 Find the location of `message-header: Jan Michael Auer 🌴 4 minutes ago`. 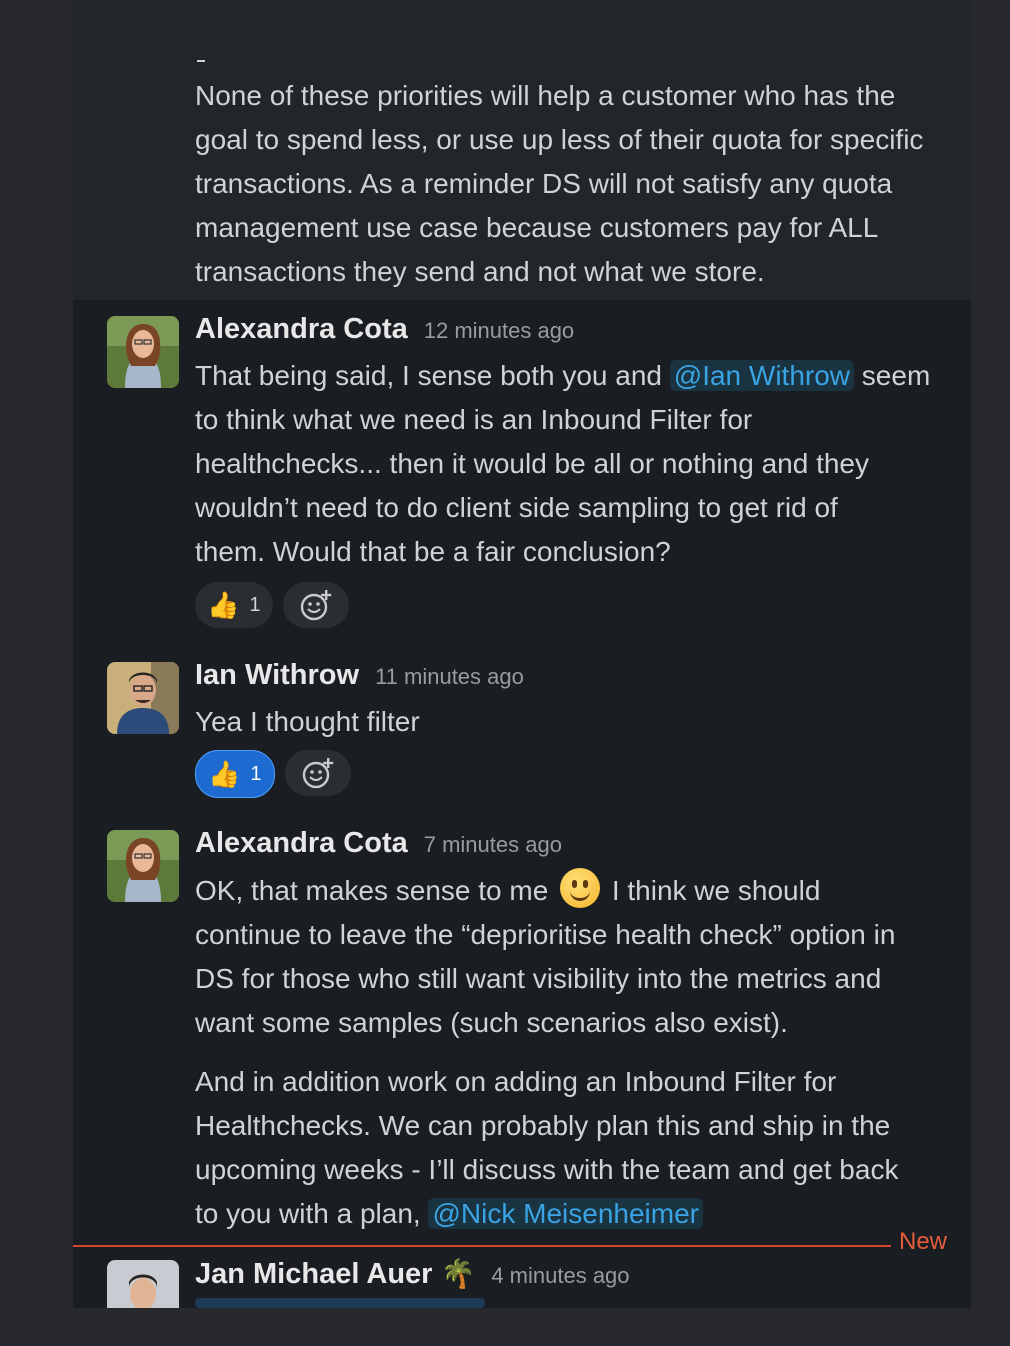

message-header: Jan Michael Auer 🌴 4 minutes ago is located at coordinates (412, 1274).